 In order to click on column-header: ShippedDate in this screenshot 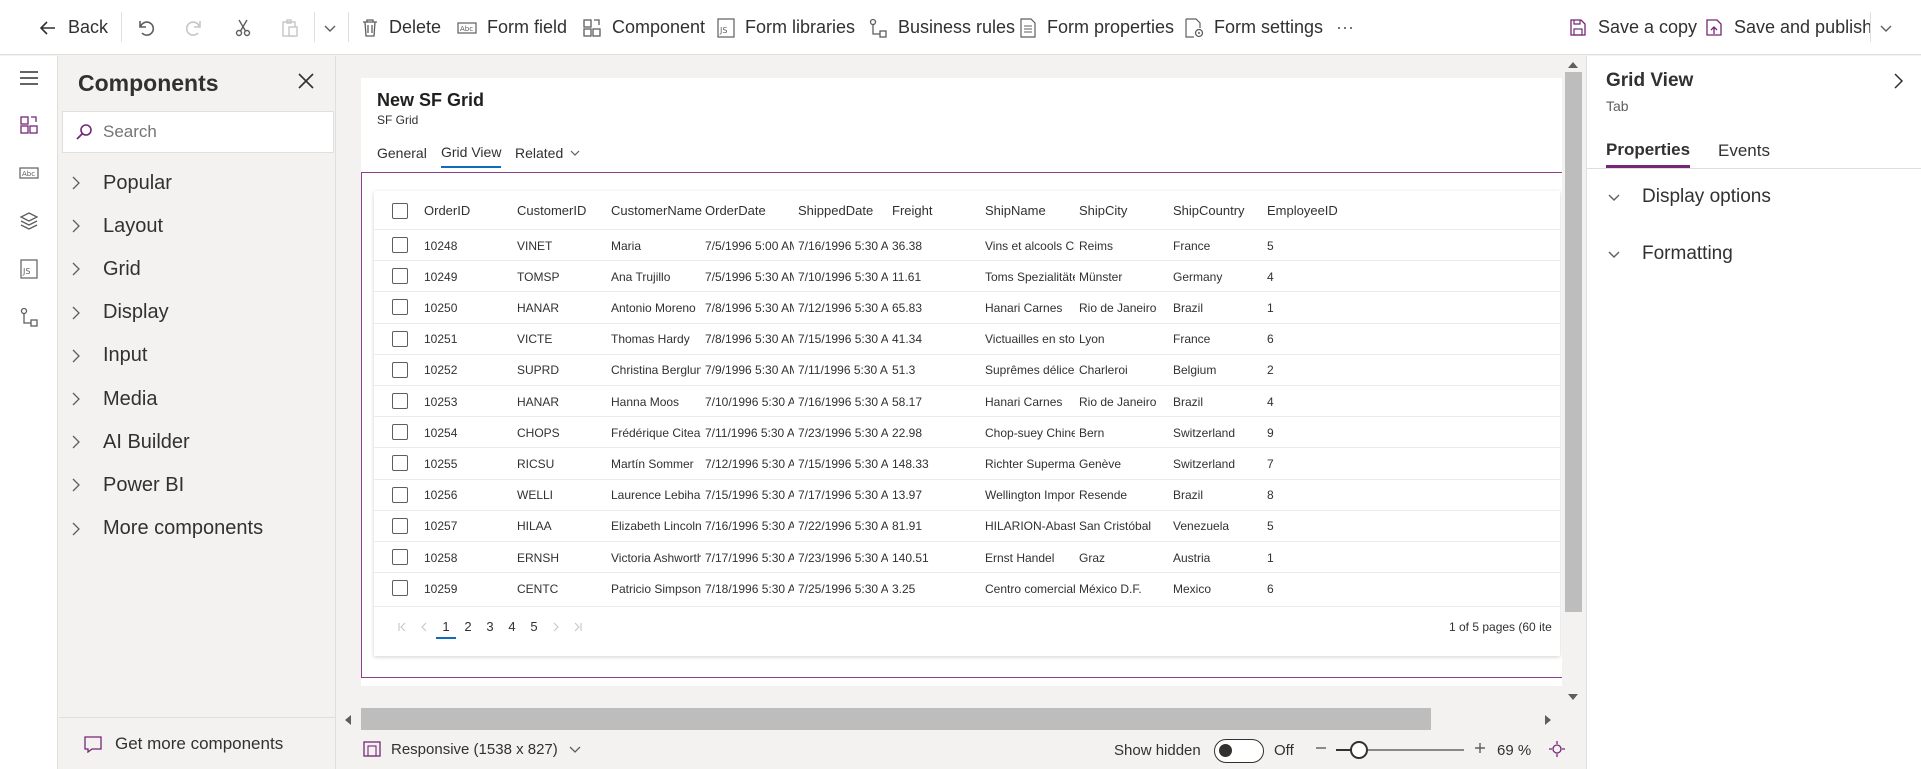, I will do `click(835, 210)`.